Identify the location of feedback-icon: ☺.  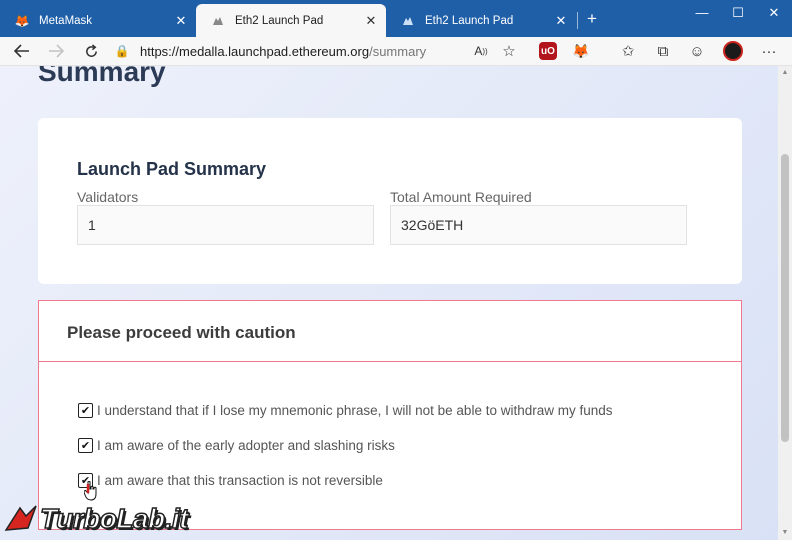
(697, 51).